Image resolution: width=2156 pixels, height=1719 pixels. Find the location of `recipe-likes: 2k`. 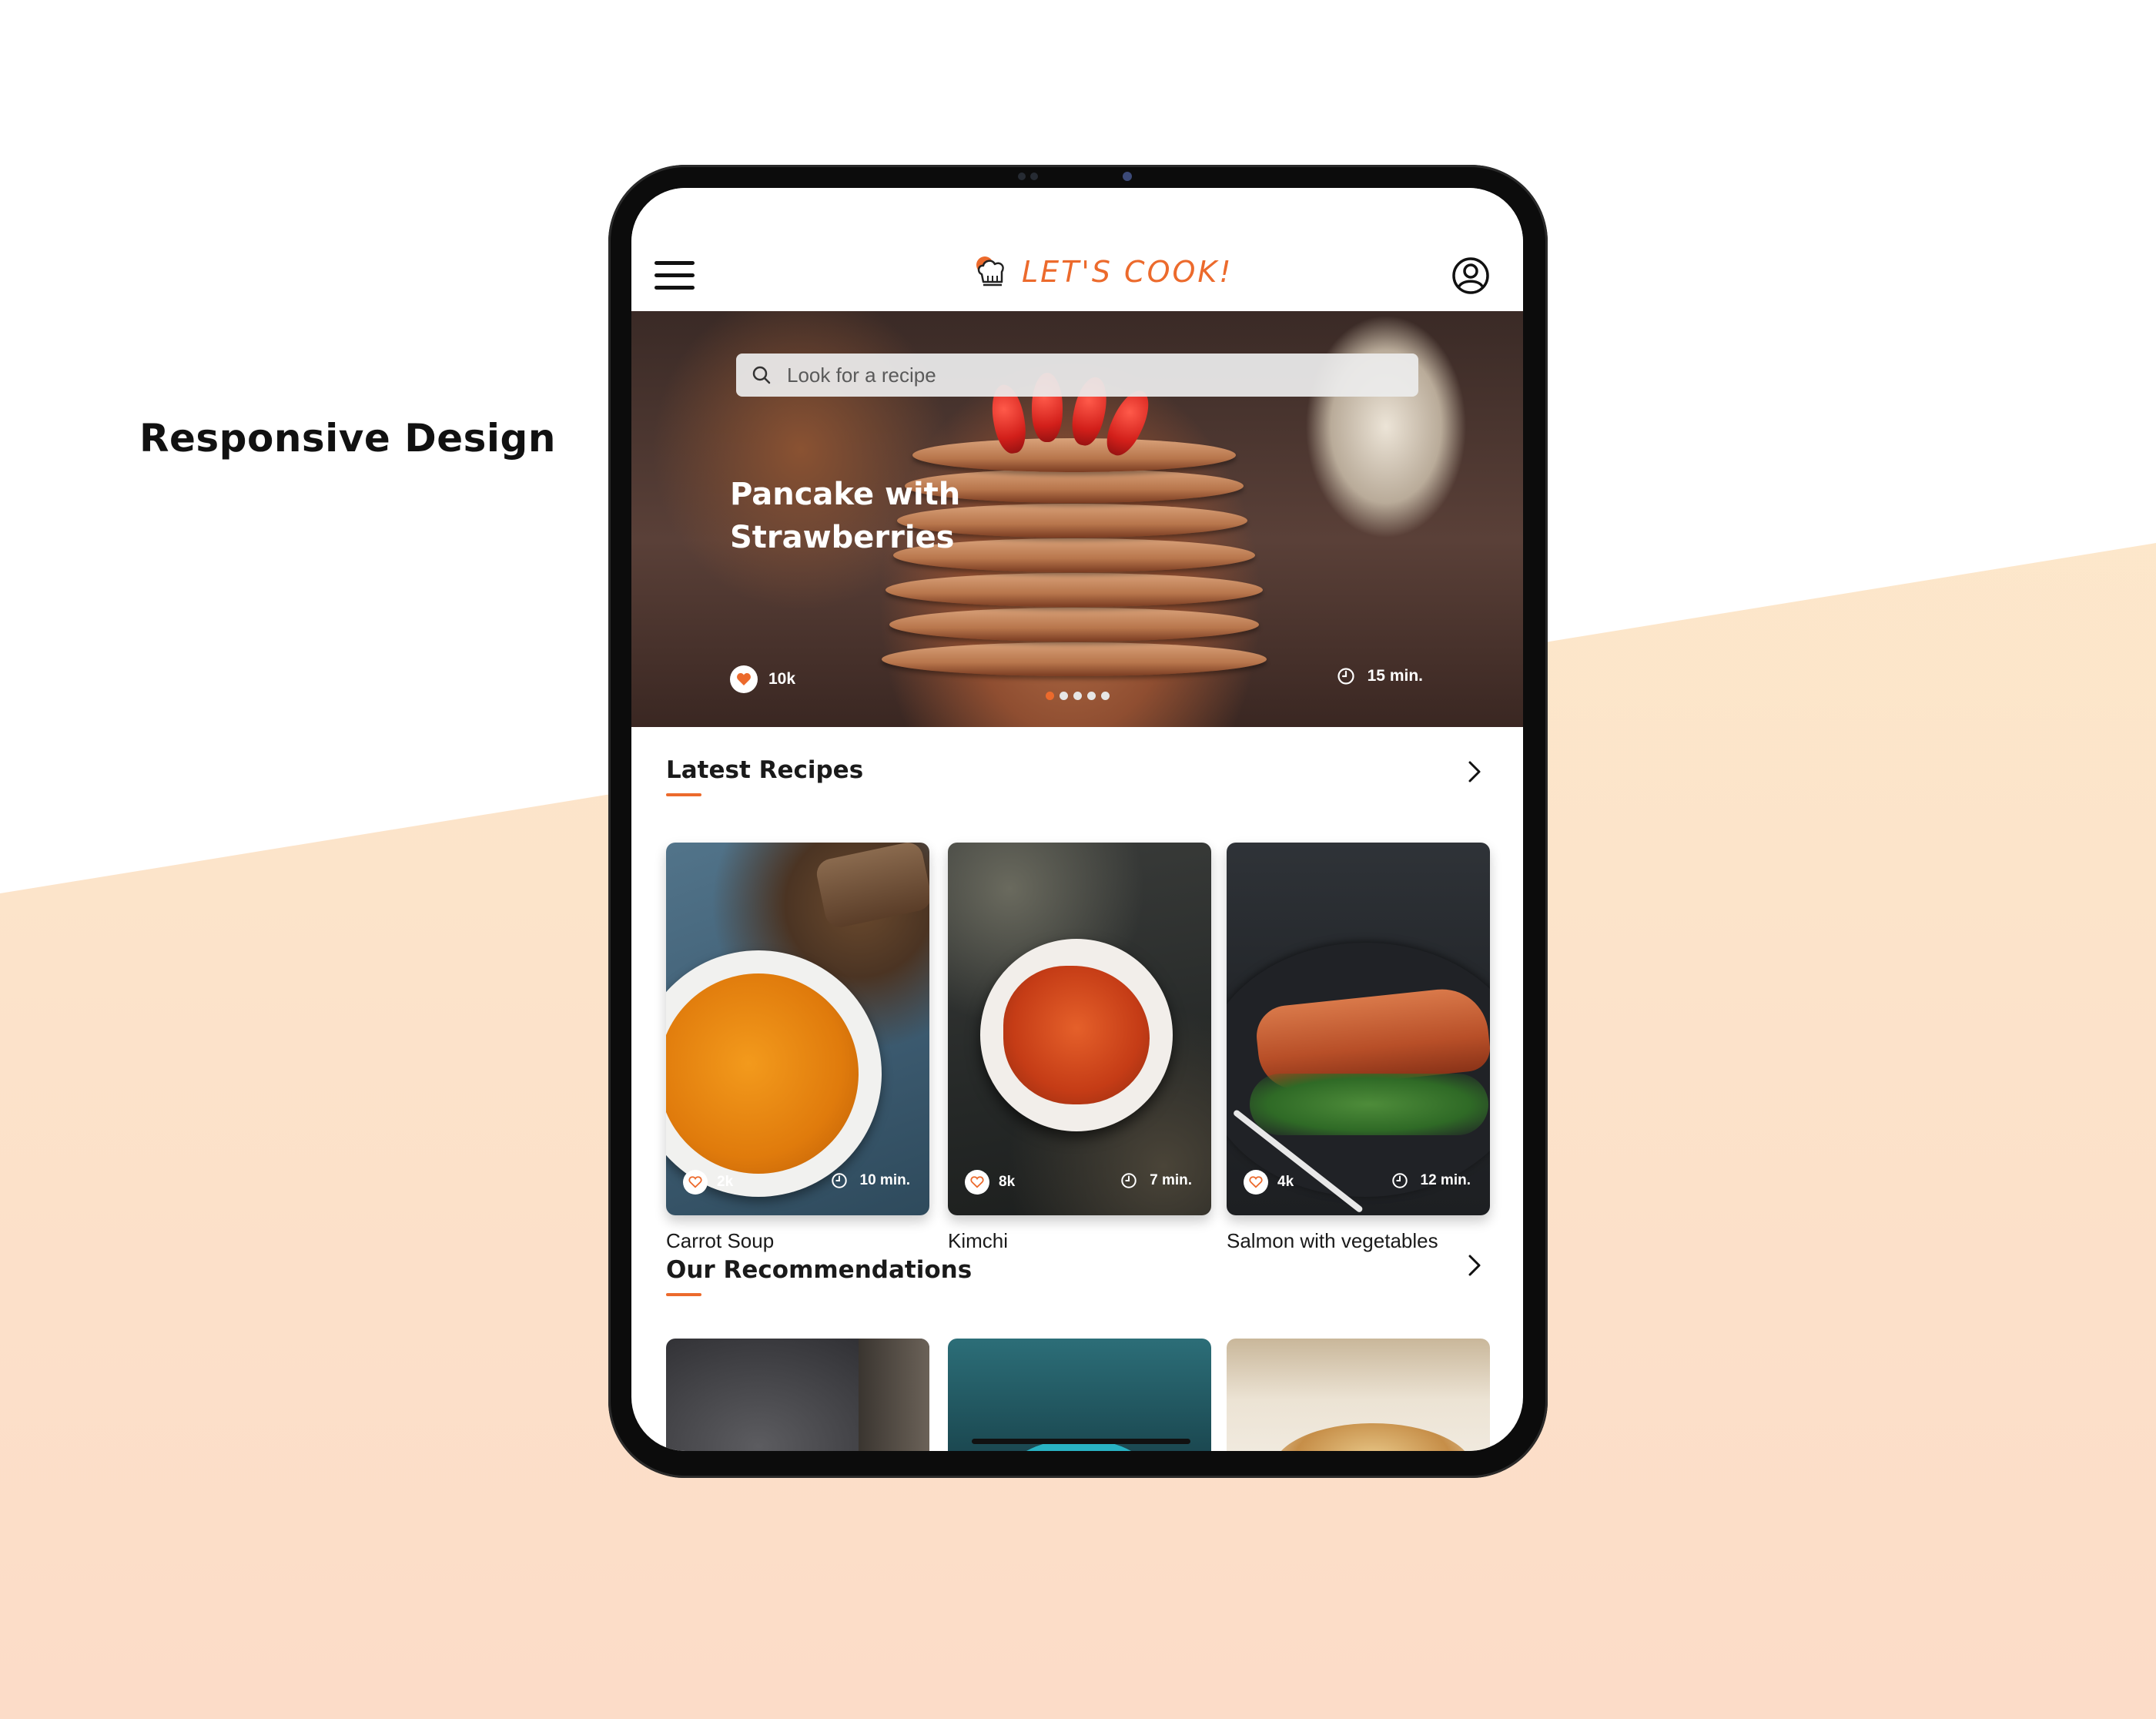

recipe-likes: 2k is located at coordinates (708, 1182).